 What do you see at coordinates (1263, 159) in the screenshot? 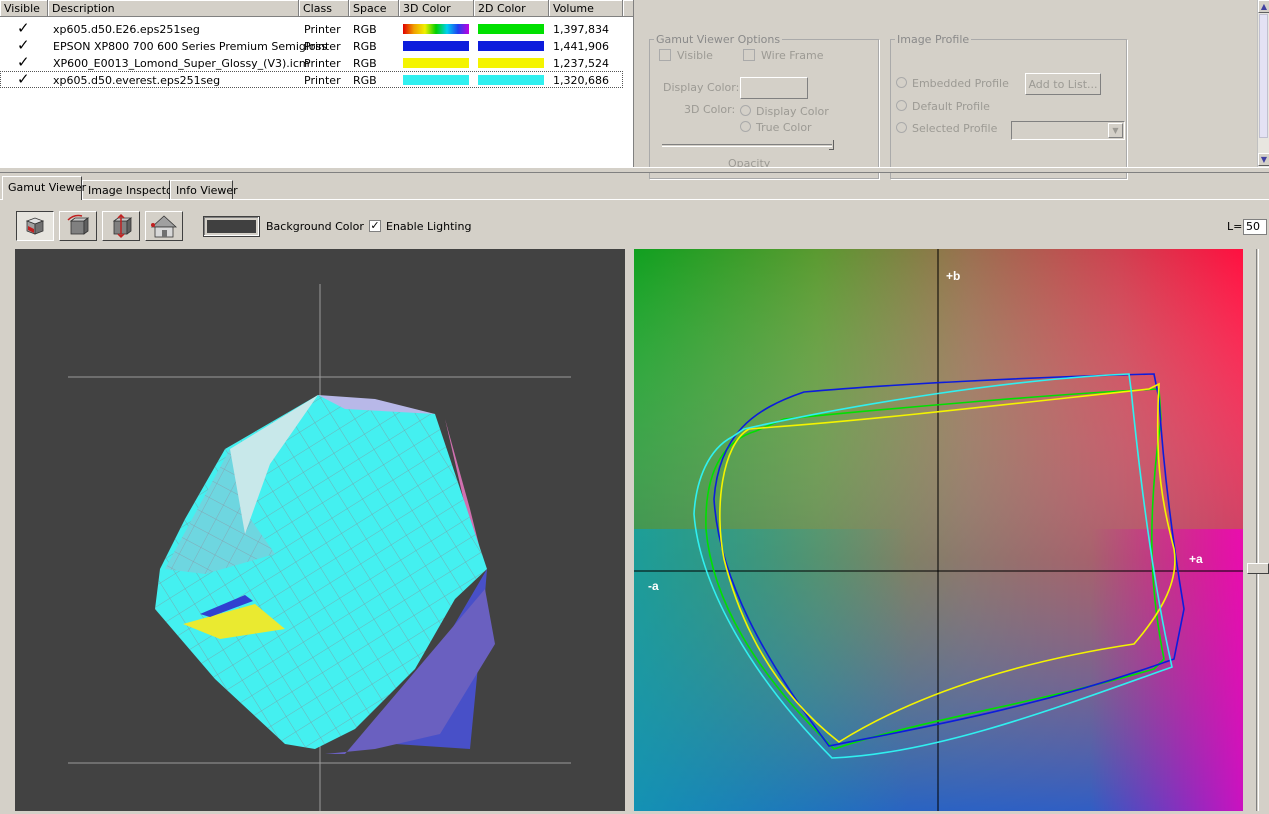
I see `scroll-down-icon: ▼` at bounding box center [1263, 159].